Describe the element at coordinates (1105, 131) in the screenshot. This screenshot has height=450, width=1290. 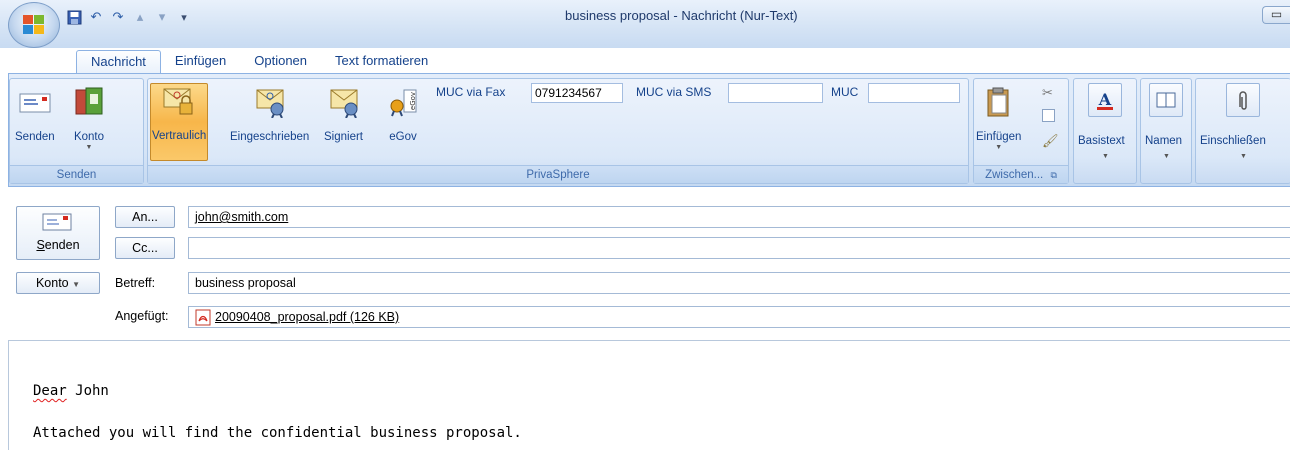
I see `group-basic-text: A Basistext ▼` at that location.